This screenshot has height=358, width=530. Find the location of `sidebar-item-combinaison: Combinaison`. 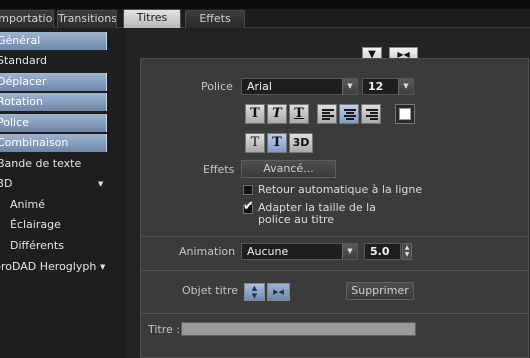

sidebar-item-combinaison: Combinaison is located at coordinates (53, 143).